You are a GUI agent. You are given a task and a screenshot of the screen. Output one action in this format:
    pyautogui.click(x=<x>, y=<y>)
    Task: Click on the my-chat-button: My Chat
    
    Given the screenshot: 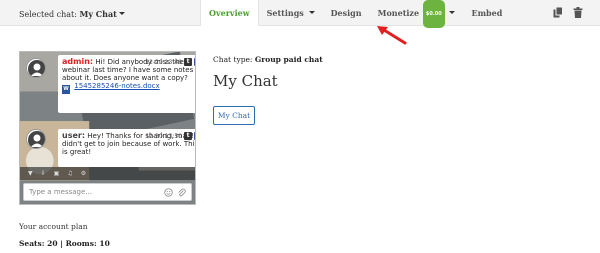 What is the action you would take?
    pyautogui.click(x=234, y=115)
    